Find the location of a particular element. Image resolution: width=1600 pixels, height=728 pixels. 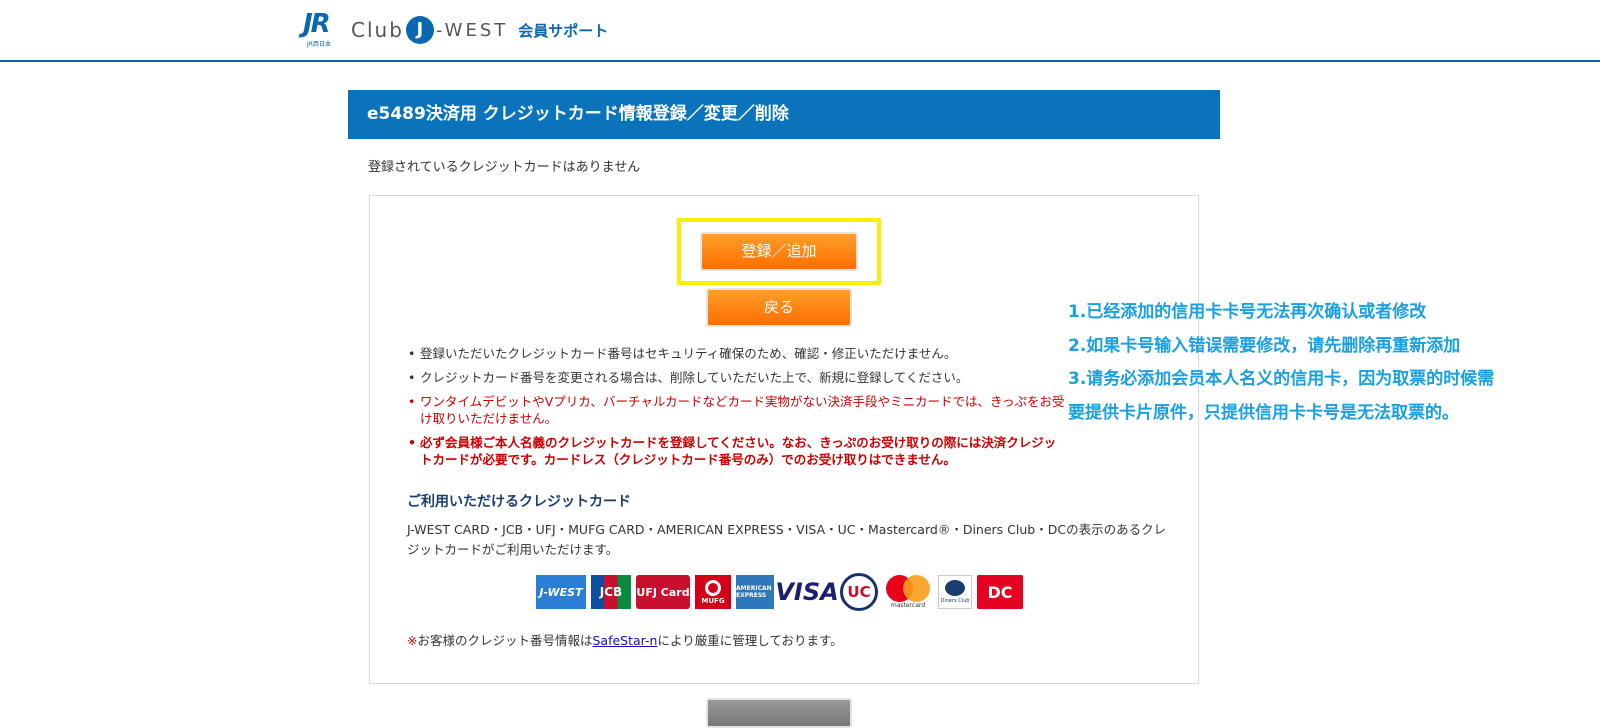

jwest-card-logo-icon: J-WEST is located at coordinates (561, 592).